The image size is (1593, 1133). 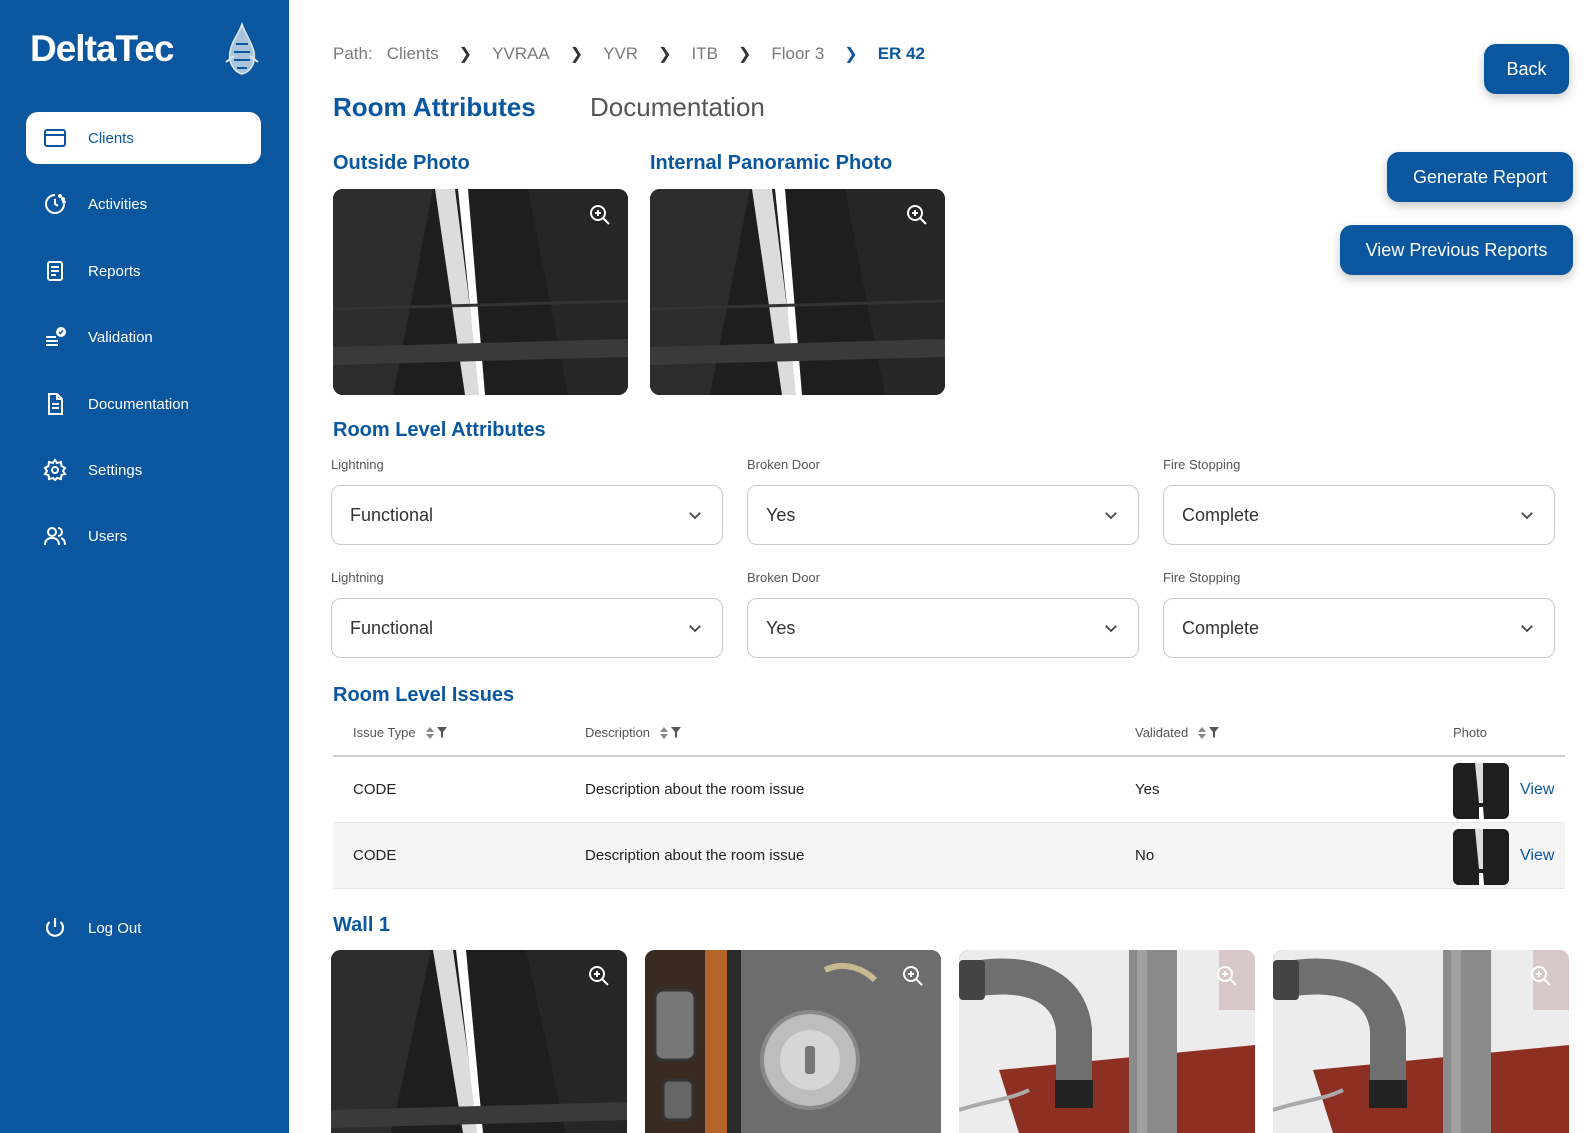 I want to click on internal-panoramic-photo, so click(x=797, y=292).